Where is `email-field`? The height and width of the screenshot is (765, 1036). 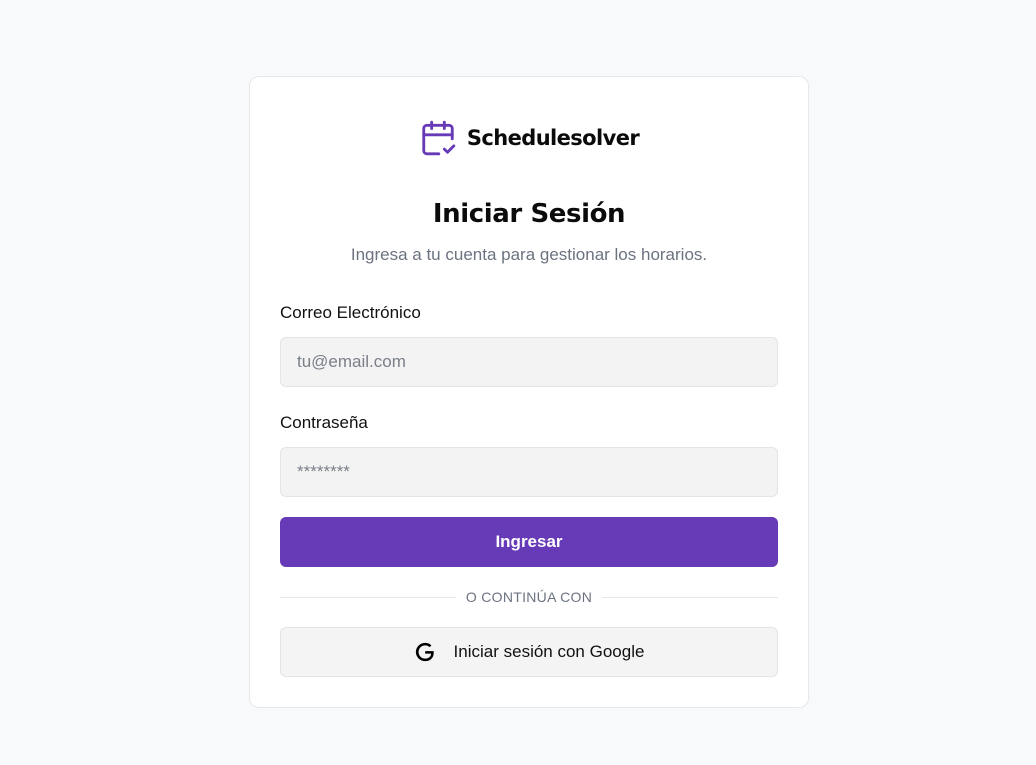 email-field is located at coordinates (529, 362).